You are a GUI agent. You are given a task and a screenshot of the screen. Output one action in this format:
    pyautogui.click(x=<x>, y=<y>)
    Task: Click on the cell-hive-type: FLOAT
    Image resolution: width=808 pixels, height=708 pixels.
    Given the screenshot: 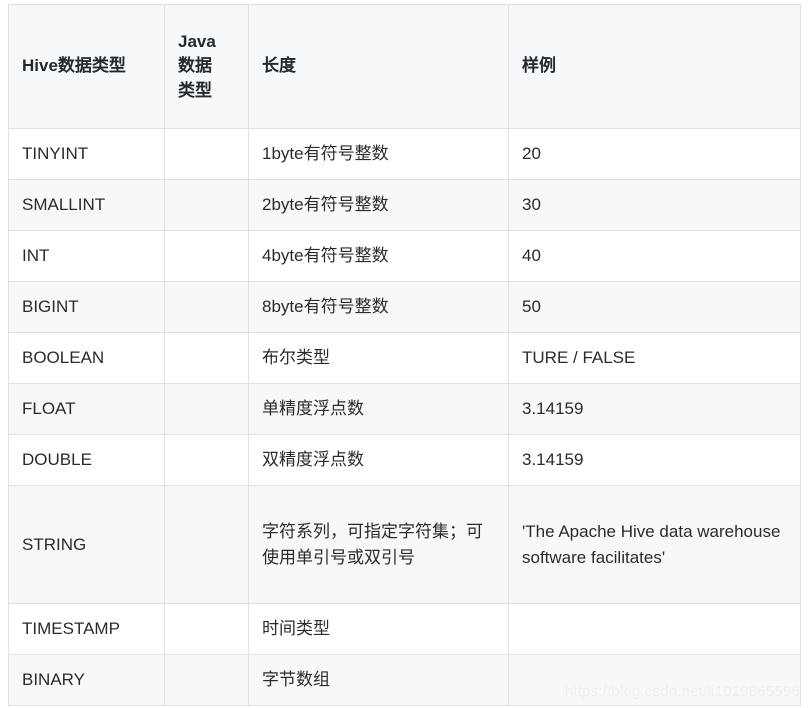 What is the action you would take?
    pyautogui.click(x=86, y=409)
    